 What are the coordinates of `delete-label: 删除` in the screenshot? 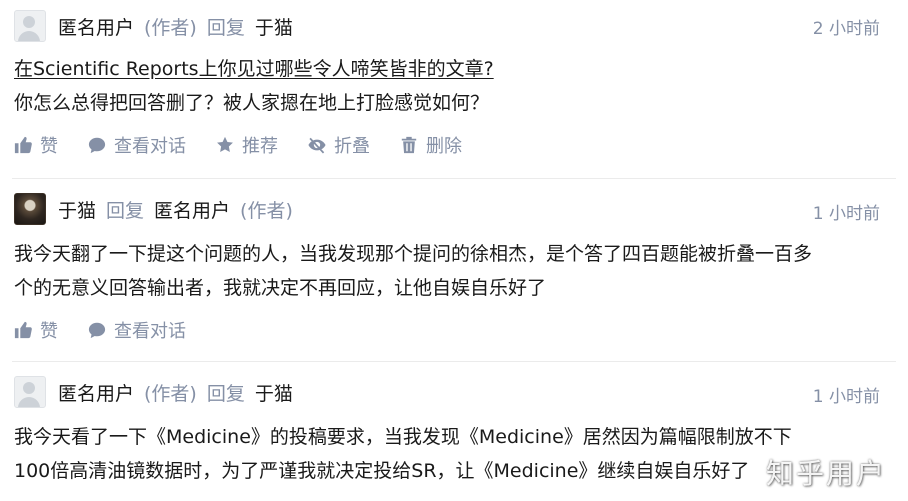 It's located at (444, 146).